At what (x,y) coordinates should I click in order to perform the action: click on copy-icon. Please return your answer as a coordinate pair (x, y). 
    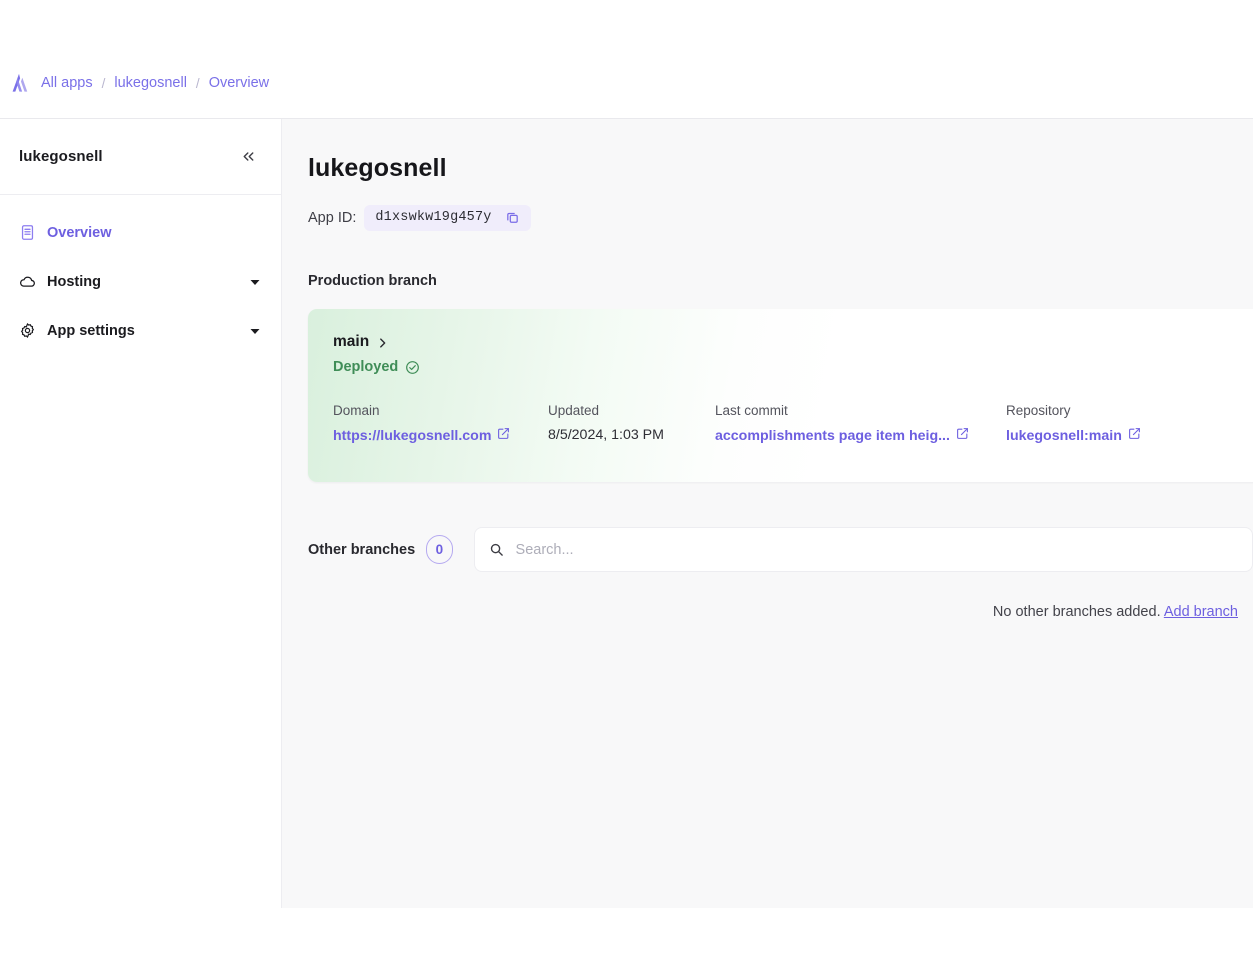
    Looking at the image, I should click on (512, 217).